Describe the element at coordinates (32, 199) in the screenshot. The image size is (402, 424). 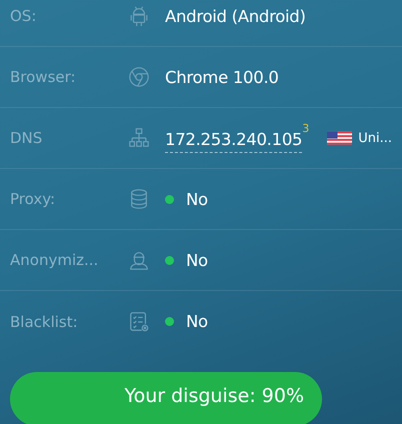
I see `field-label: Proxy:` at that location.